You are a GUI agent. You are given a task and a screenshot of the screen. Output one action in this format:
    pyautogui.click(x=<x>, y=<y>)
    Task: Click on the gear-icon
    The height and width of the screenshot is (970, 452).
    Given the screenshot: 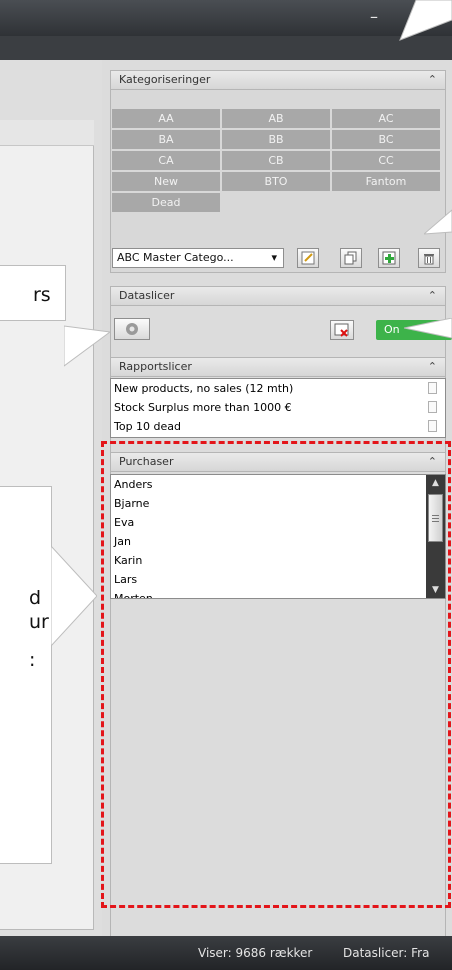 What is the action you would take?
    pyautogui.click(x=132, y=329)
    